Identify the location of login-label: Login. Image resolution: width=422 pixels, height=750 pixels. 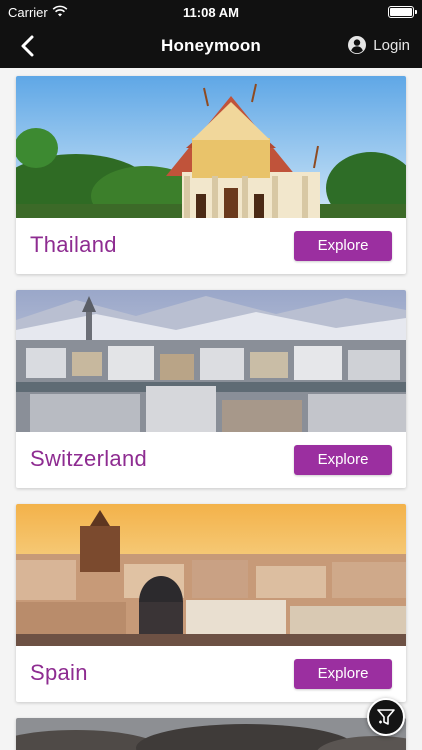
(391, 45).